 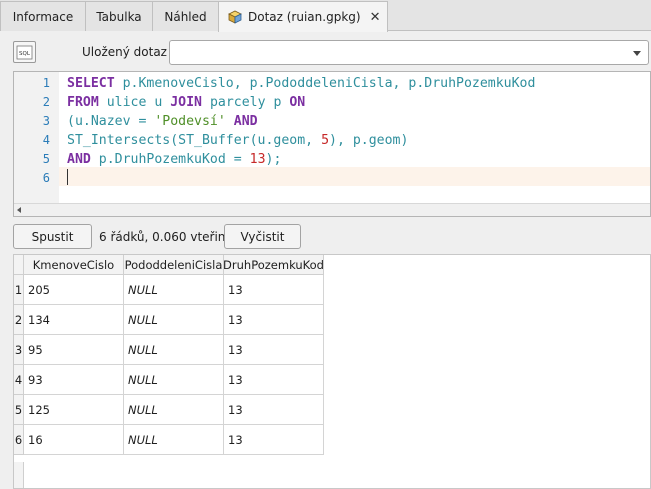 What do you see at coordinates (91, 83) in the screenshot?
I see `code-token: SELECT` at bounding box center [91, 83].